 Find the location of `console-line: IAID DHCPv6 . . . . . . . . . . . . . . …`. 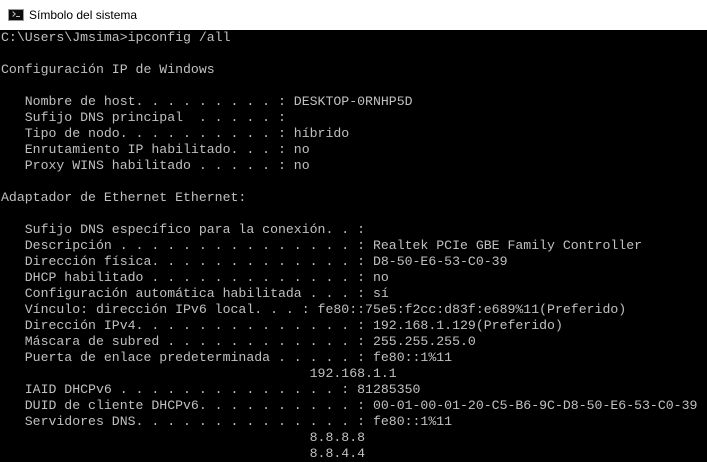

console-line: IAID DHCPv6 . . . . . . . . . . . . . . … is located at coordinates (211, 389).